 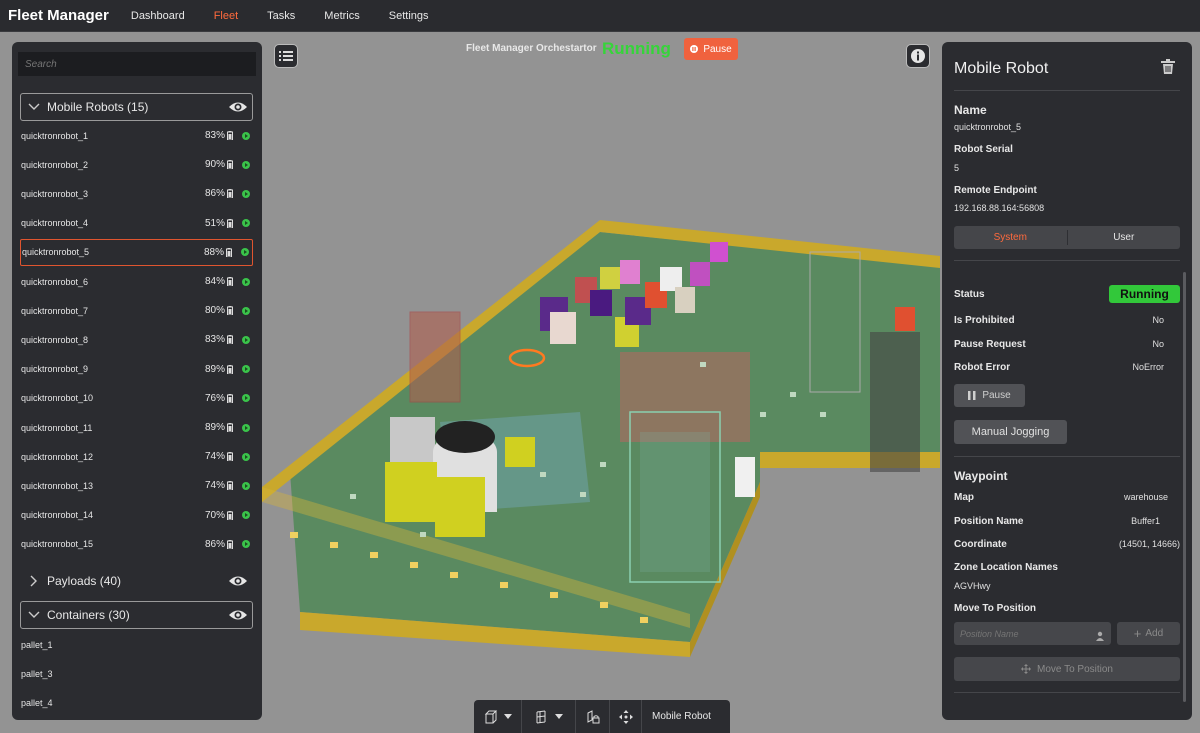 What do you see at coordinates (136, 281) in the screenshot?
I see `list-item-robot: quicktronrobot_6 84%` at bounding box center [136, 281].